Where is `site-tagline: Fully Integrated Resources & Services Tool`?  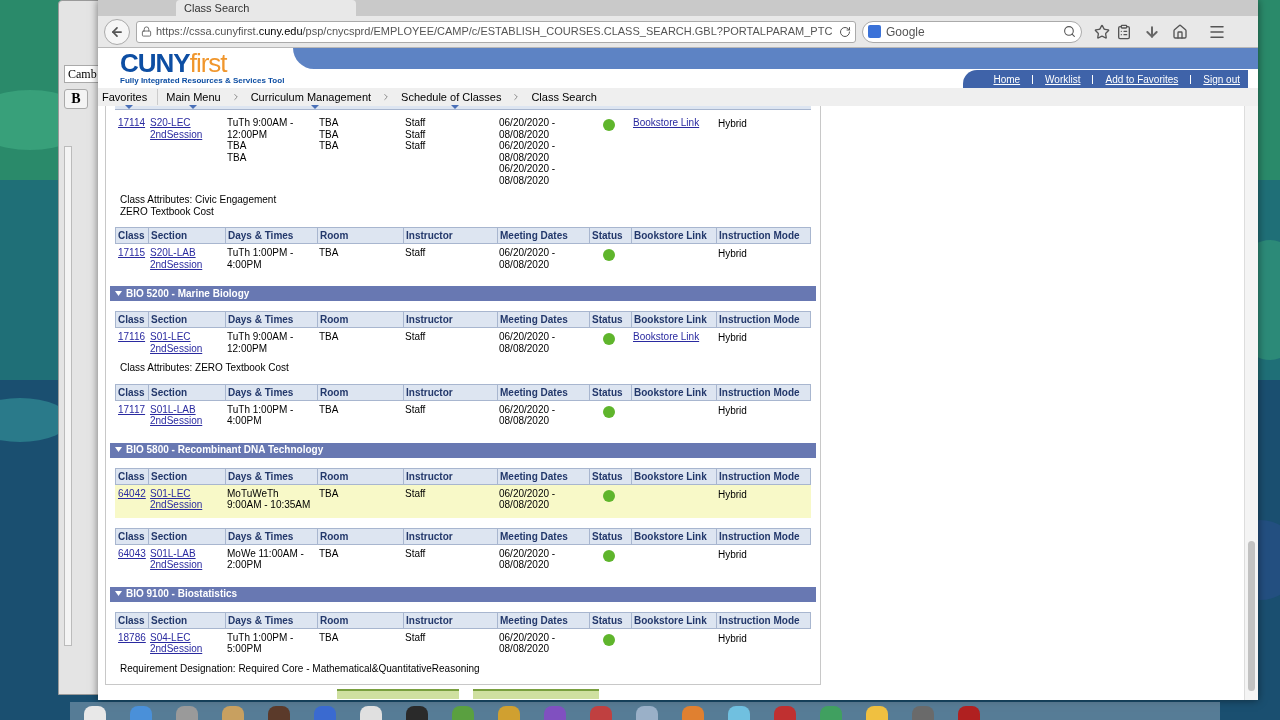 site-tagline: Fully Integrated Resources & Services Tool is located at coordinates (202, 80).